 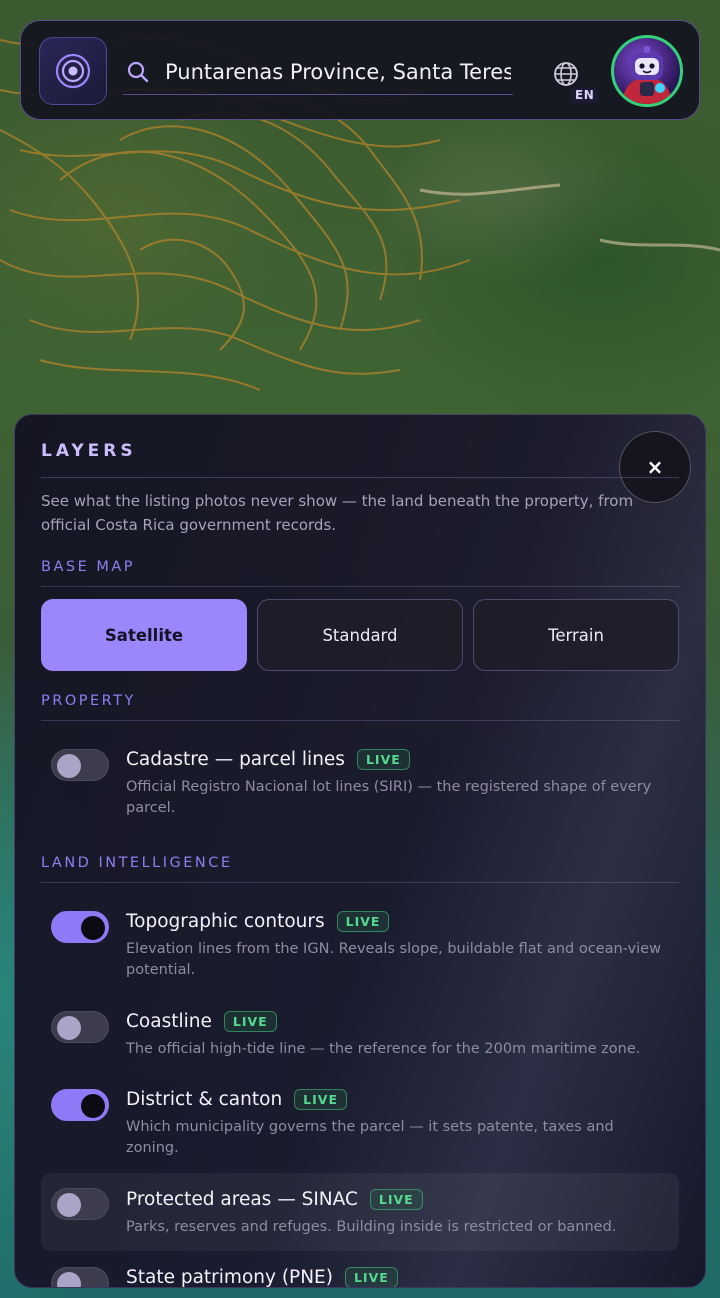 I want to click on close-icon: ×, so click(x=655, y=467).